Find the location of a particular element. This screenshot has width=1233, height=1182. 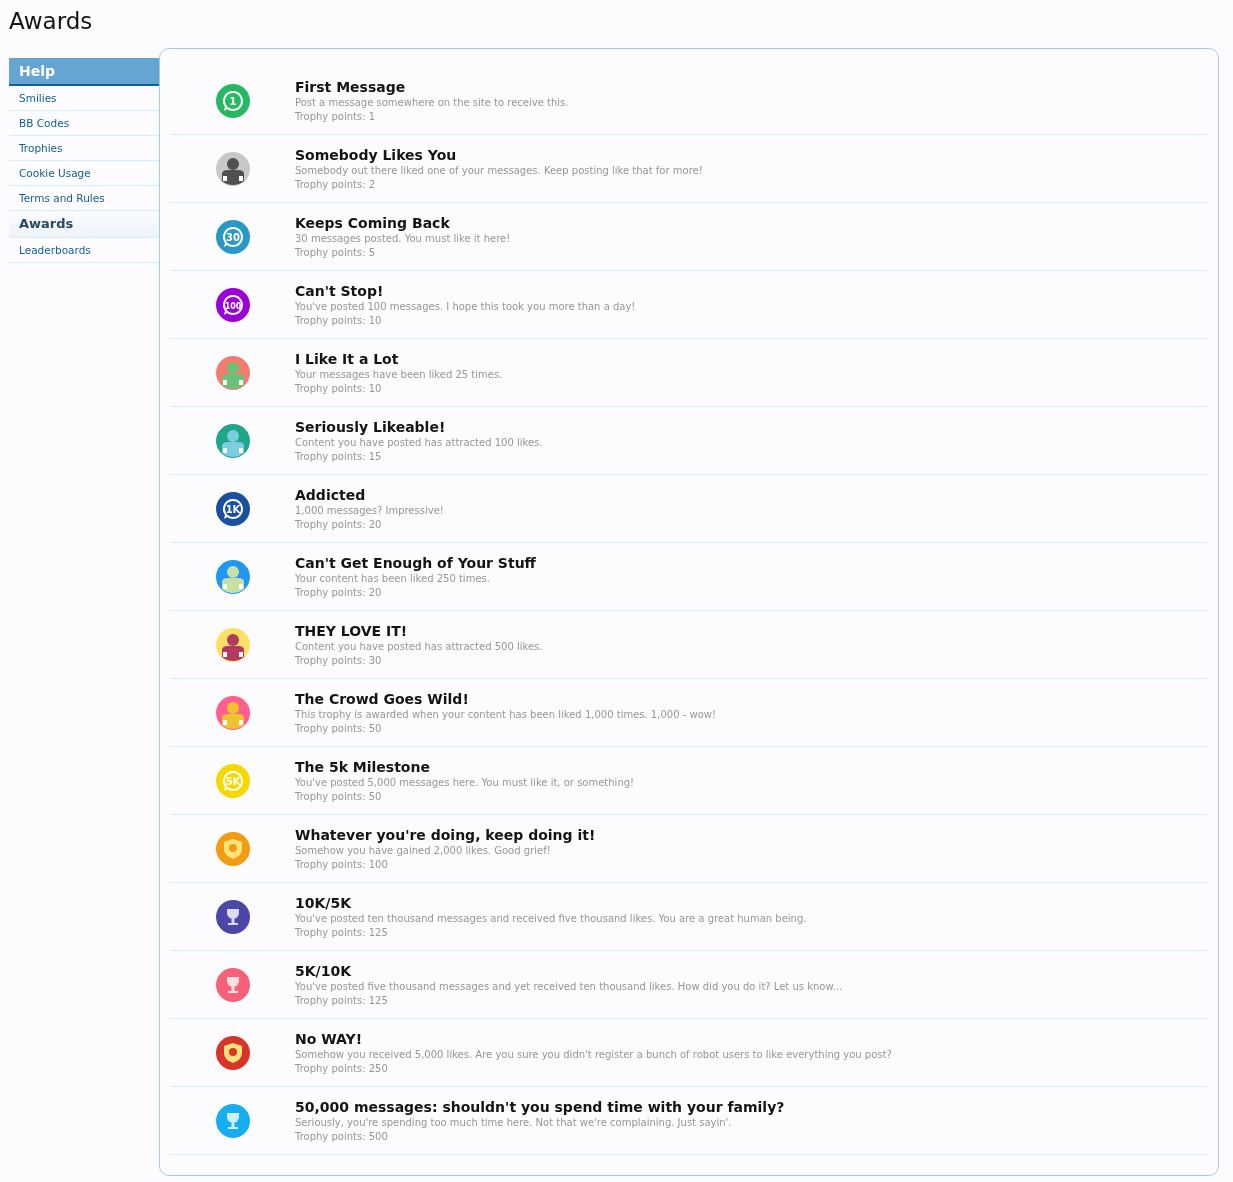

trophy-description: Your content has been liked 250 times. is located at coordinates (393, 578).